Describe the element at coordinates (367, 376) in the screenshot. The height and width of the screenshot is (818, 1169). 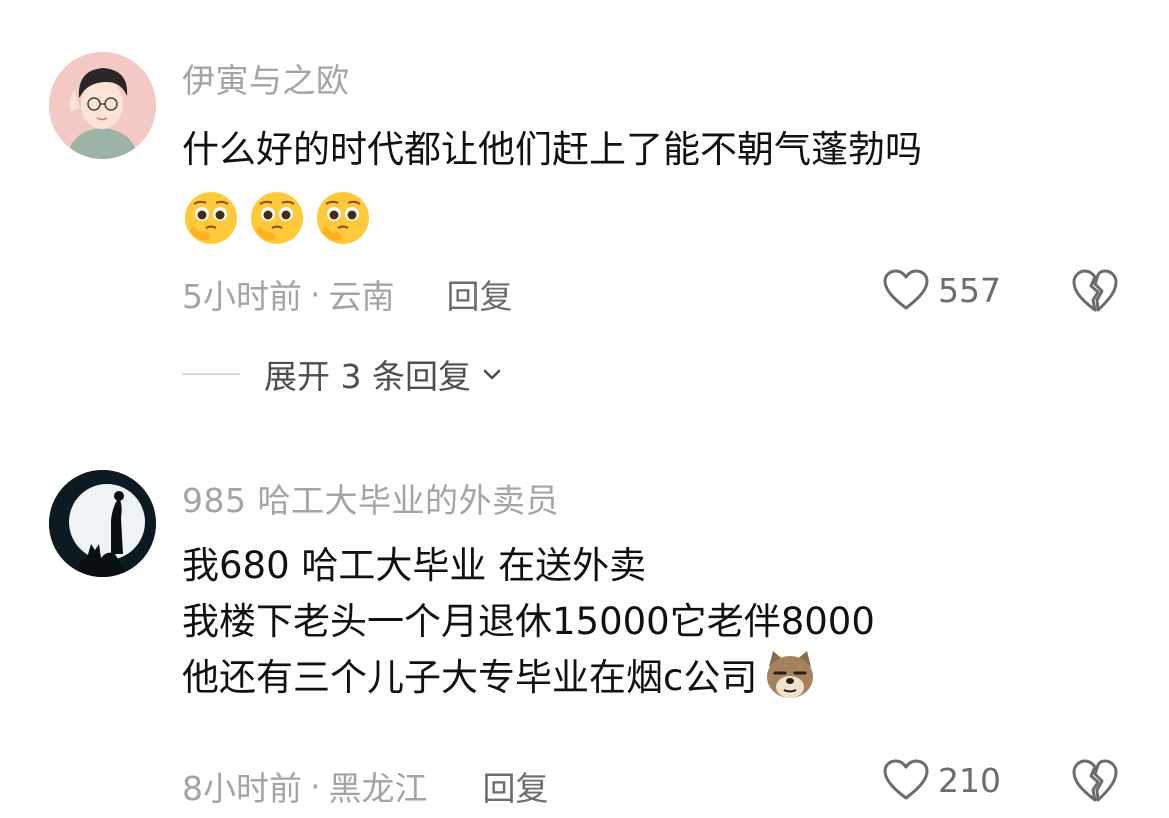
I see `expand-replies-label: 展开 3 条回复` at that location.